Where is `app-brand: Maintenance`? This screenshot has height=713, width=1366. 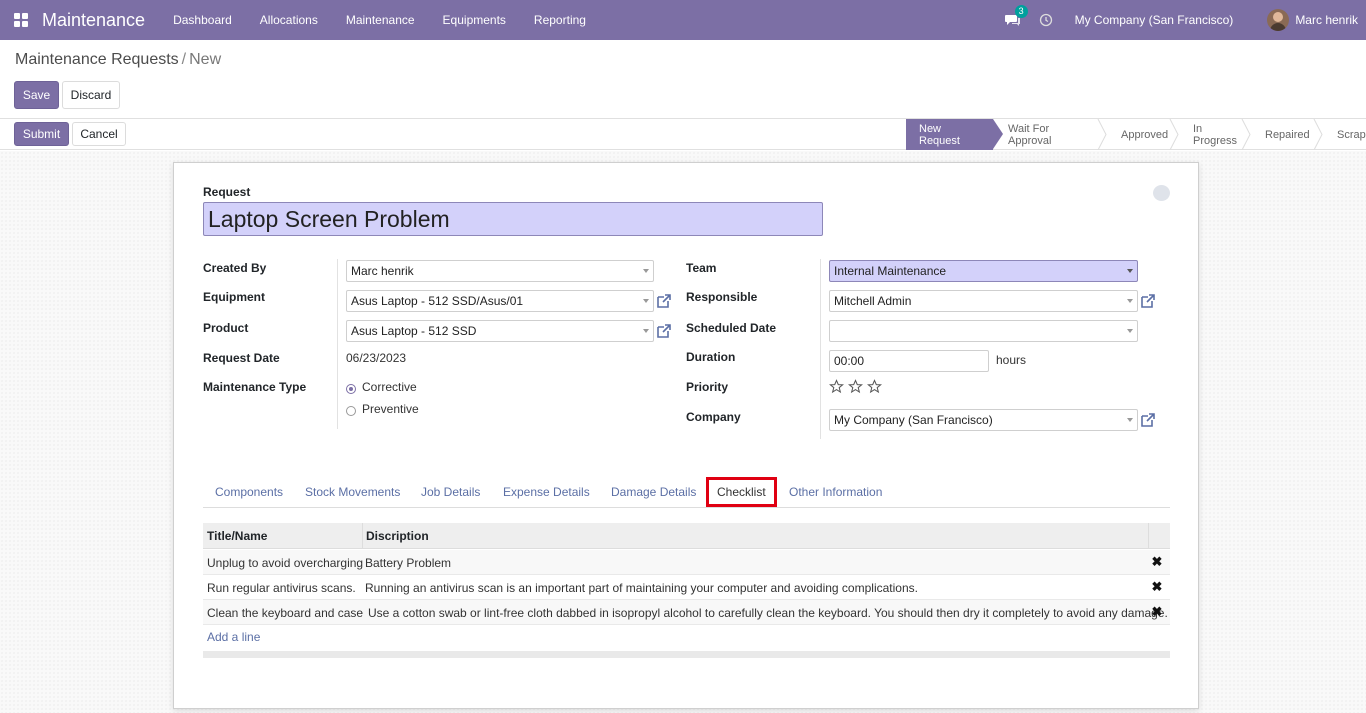 app-brand: Maintenance is located at coordinates (93, 20).